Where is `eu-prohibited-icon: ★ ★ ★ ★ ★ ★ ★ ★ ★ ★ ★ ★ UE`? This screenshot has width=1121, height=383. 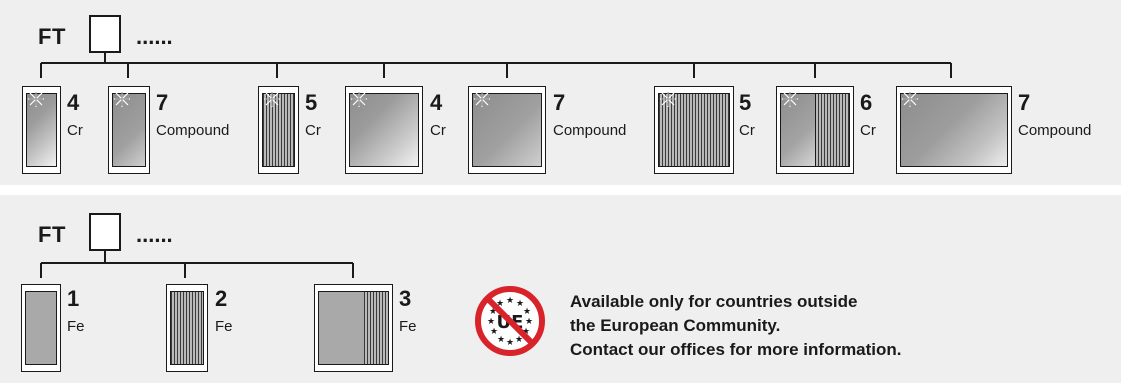
eu-prohibited-icon: ★ ★ ★ ★ ★ ★ ★ ★ ★ ★ ★ ★ UE is located at coordinates (510, 321).